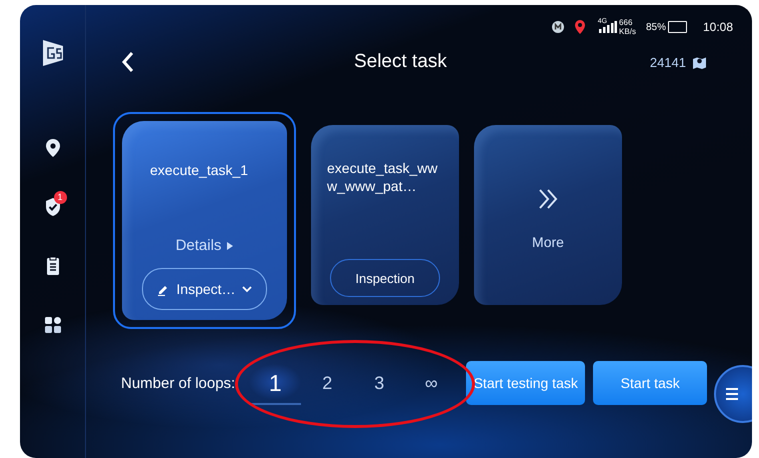  I want to click on gs-logo, so click(53, 53).